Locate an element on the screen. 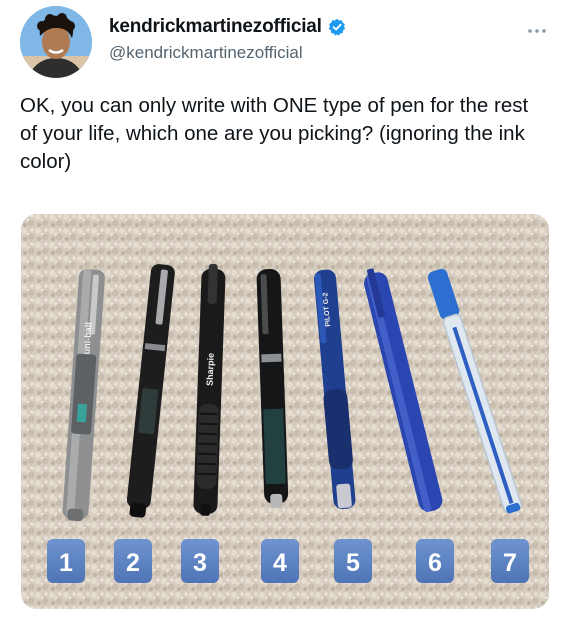 The height and width of the screenshot is (621, 563). svg-text: 3 is located at coordinates (200, 563).